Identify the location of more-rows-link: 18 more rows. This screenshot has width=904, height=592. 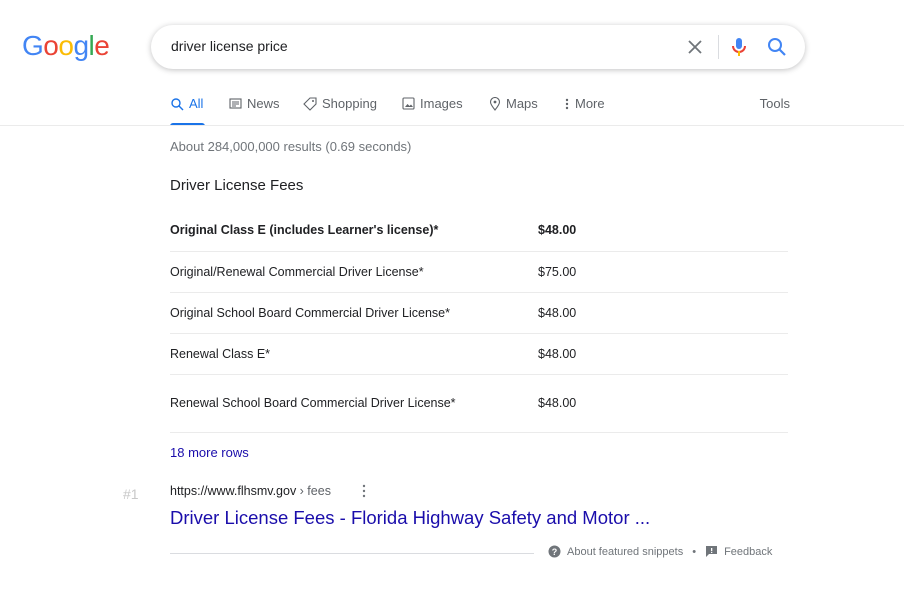
(209, 452).